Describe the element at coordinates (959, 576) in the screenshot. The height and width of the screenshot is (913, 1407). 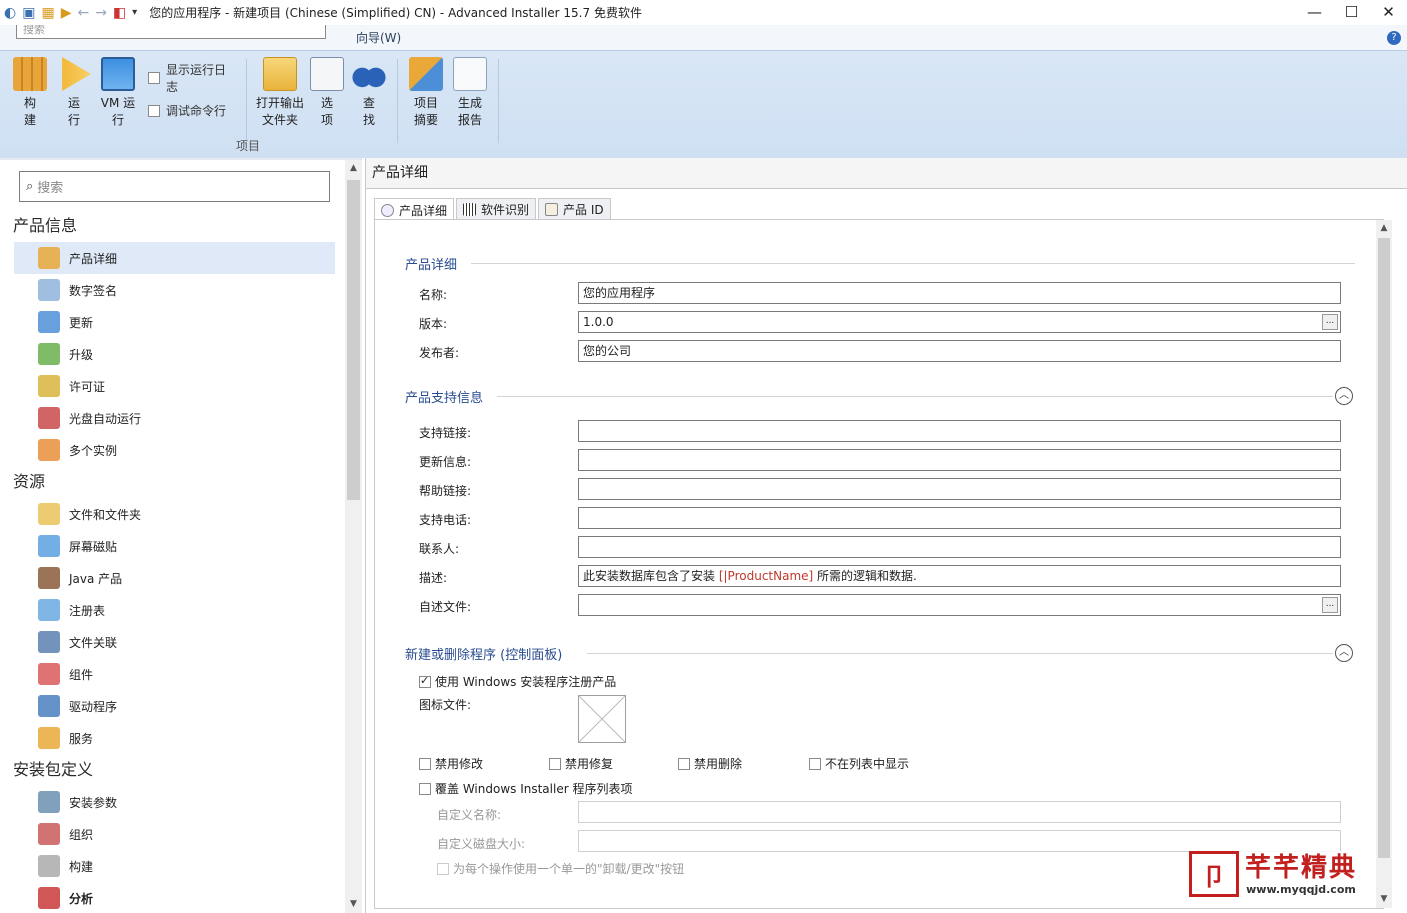
I see `description-input: 此安装数据库包含了安装 [|ProductName] 所需的逻辑和数据.` at that location.